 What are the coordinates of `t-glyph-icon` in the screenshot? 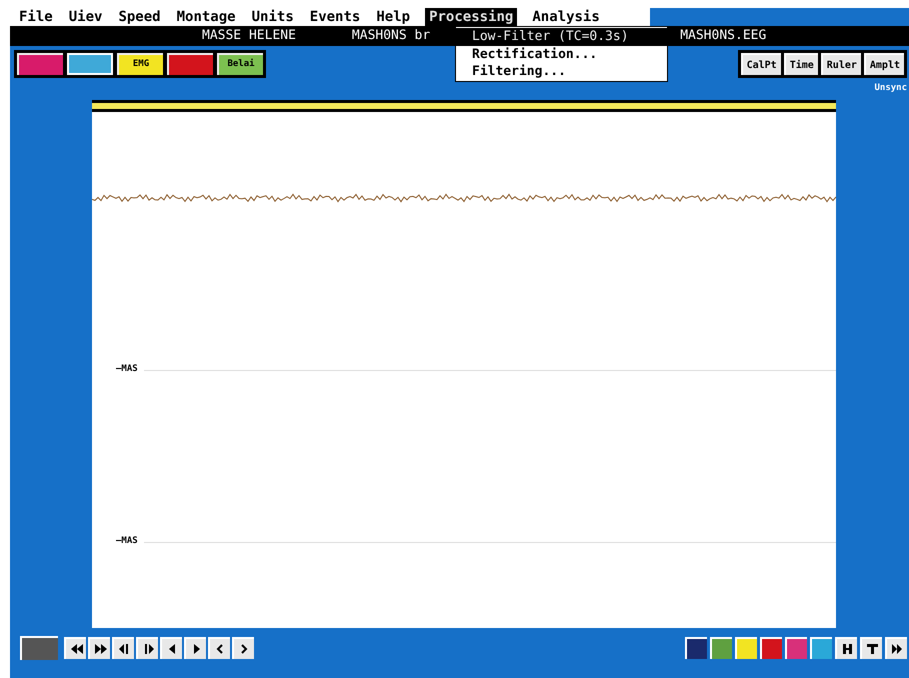 It's located at (872, 649).